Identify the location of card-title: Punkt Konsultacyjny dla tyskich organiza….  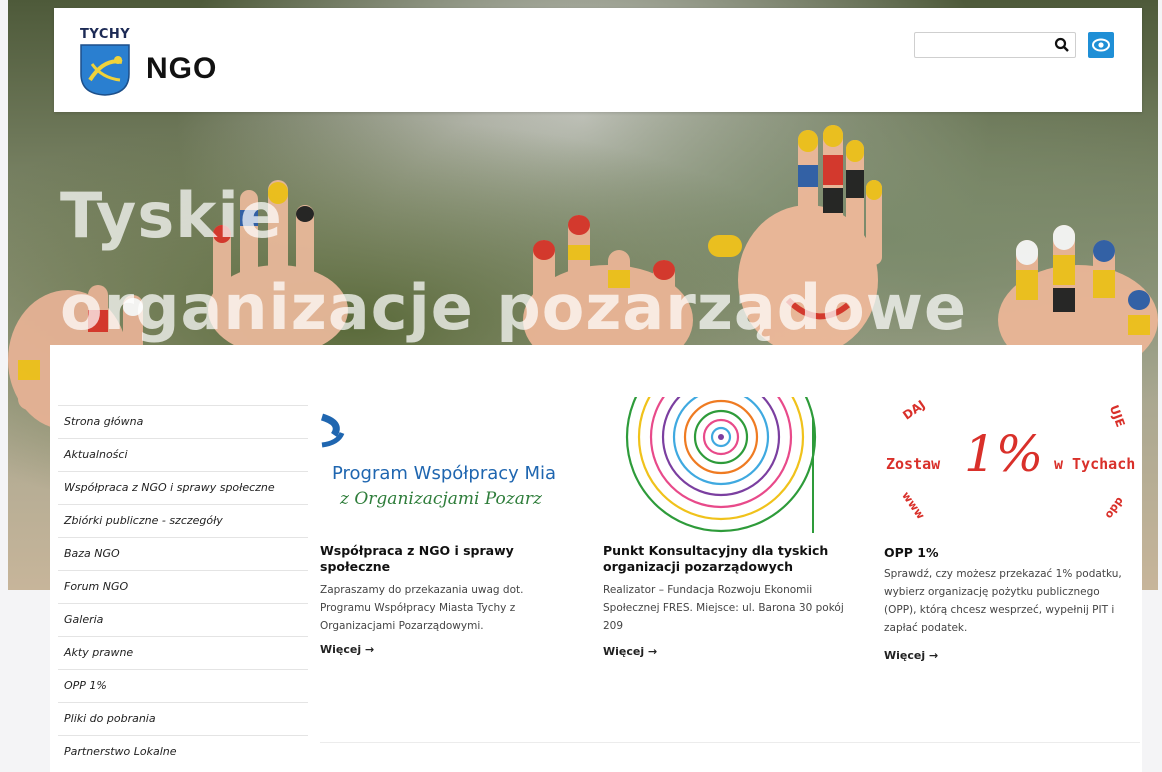
(725, 559).